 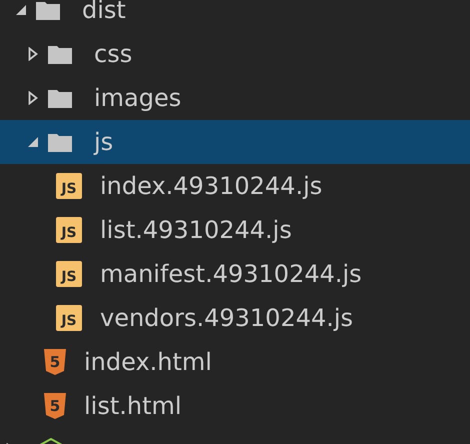 I want to click on file-name: list.html, so click(x=133, y=406).